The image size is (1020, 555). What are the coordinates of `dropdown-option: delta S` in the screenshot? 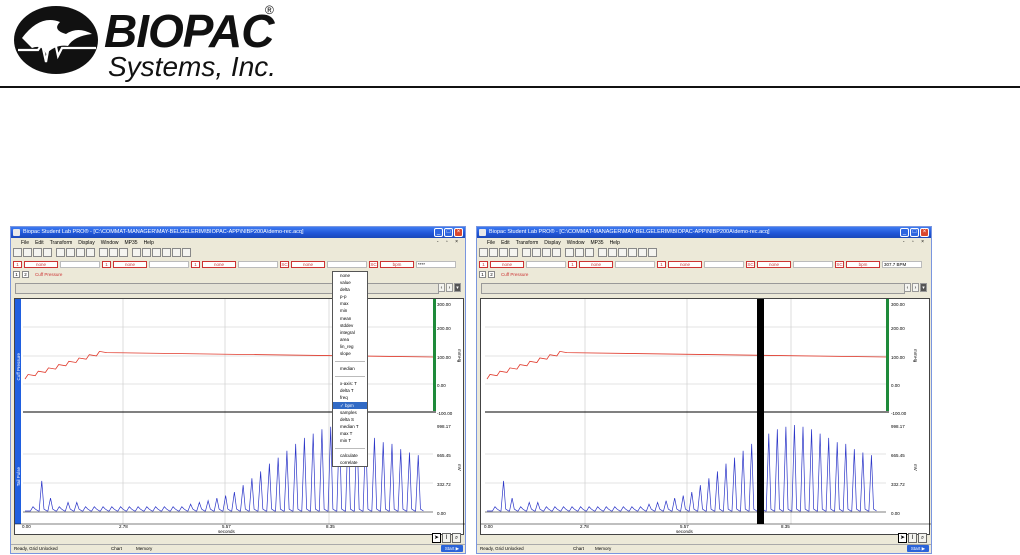 It's located at (350, 419).